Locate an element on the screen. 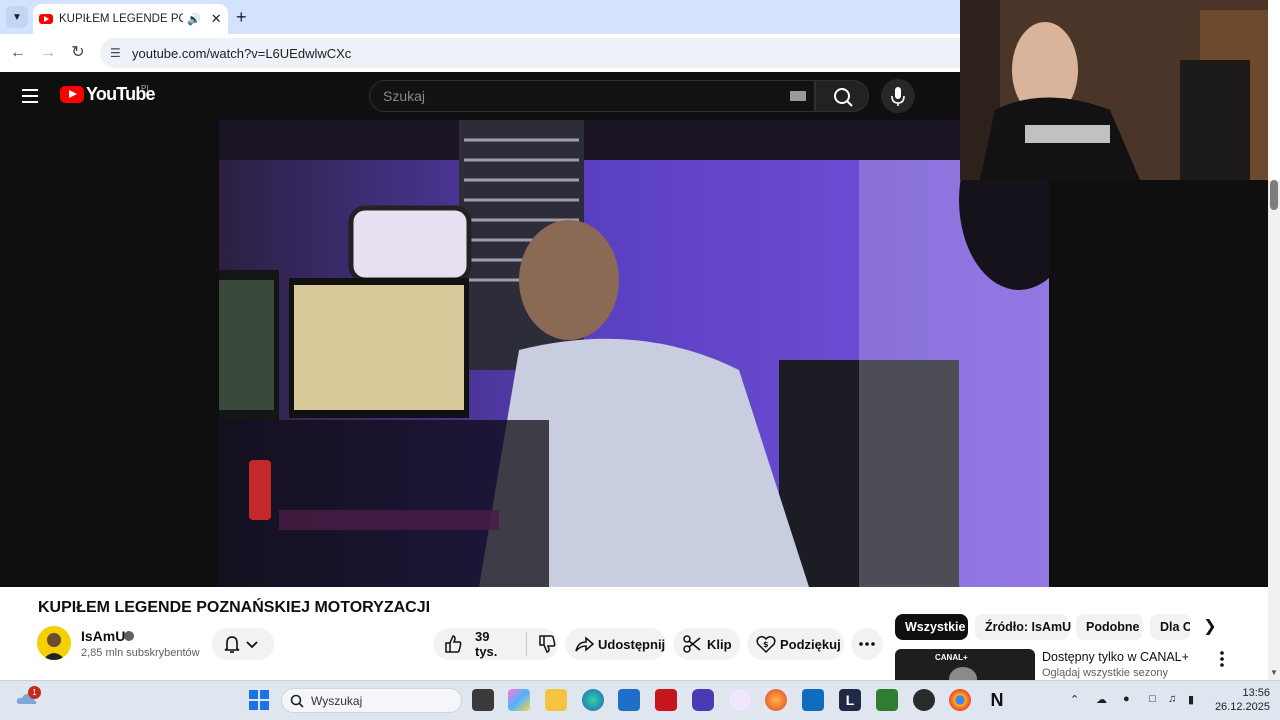  like-count: 39 tys. is located at coordinates (494, 644).